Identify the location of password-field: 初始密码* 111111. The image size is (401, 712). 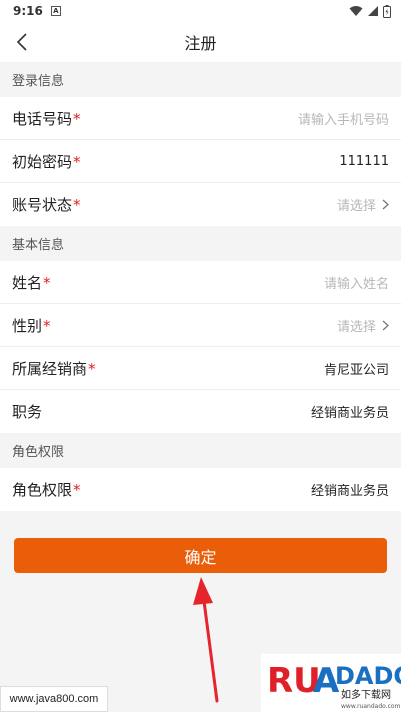
(200, 161).